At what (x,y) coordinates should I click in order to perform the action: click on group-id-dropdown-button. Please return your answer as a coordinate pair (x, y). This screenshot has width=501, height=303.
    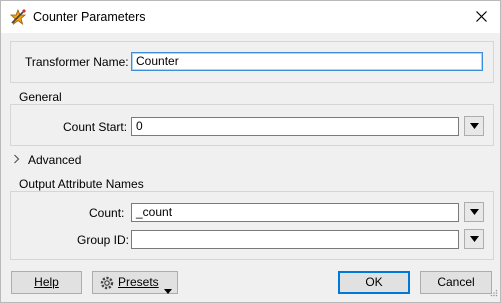
    Looking at the image, I should click on (474, 239).